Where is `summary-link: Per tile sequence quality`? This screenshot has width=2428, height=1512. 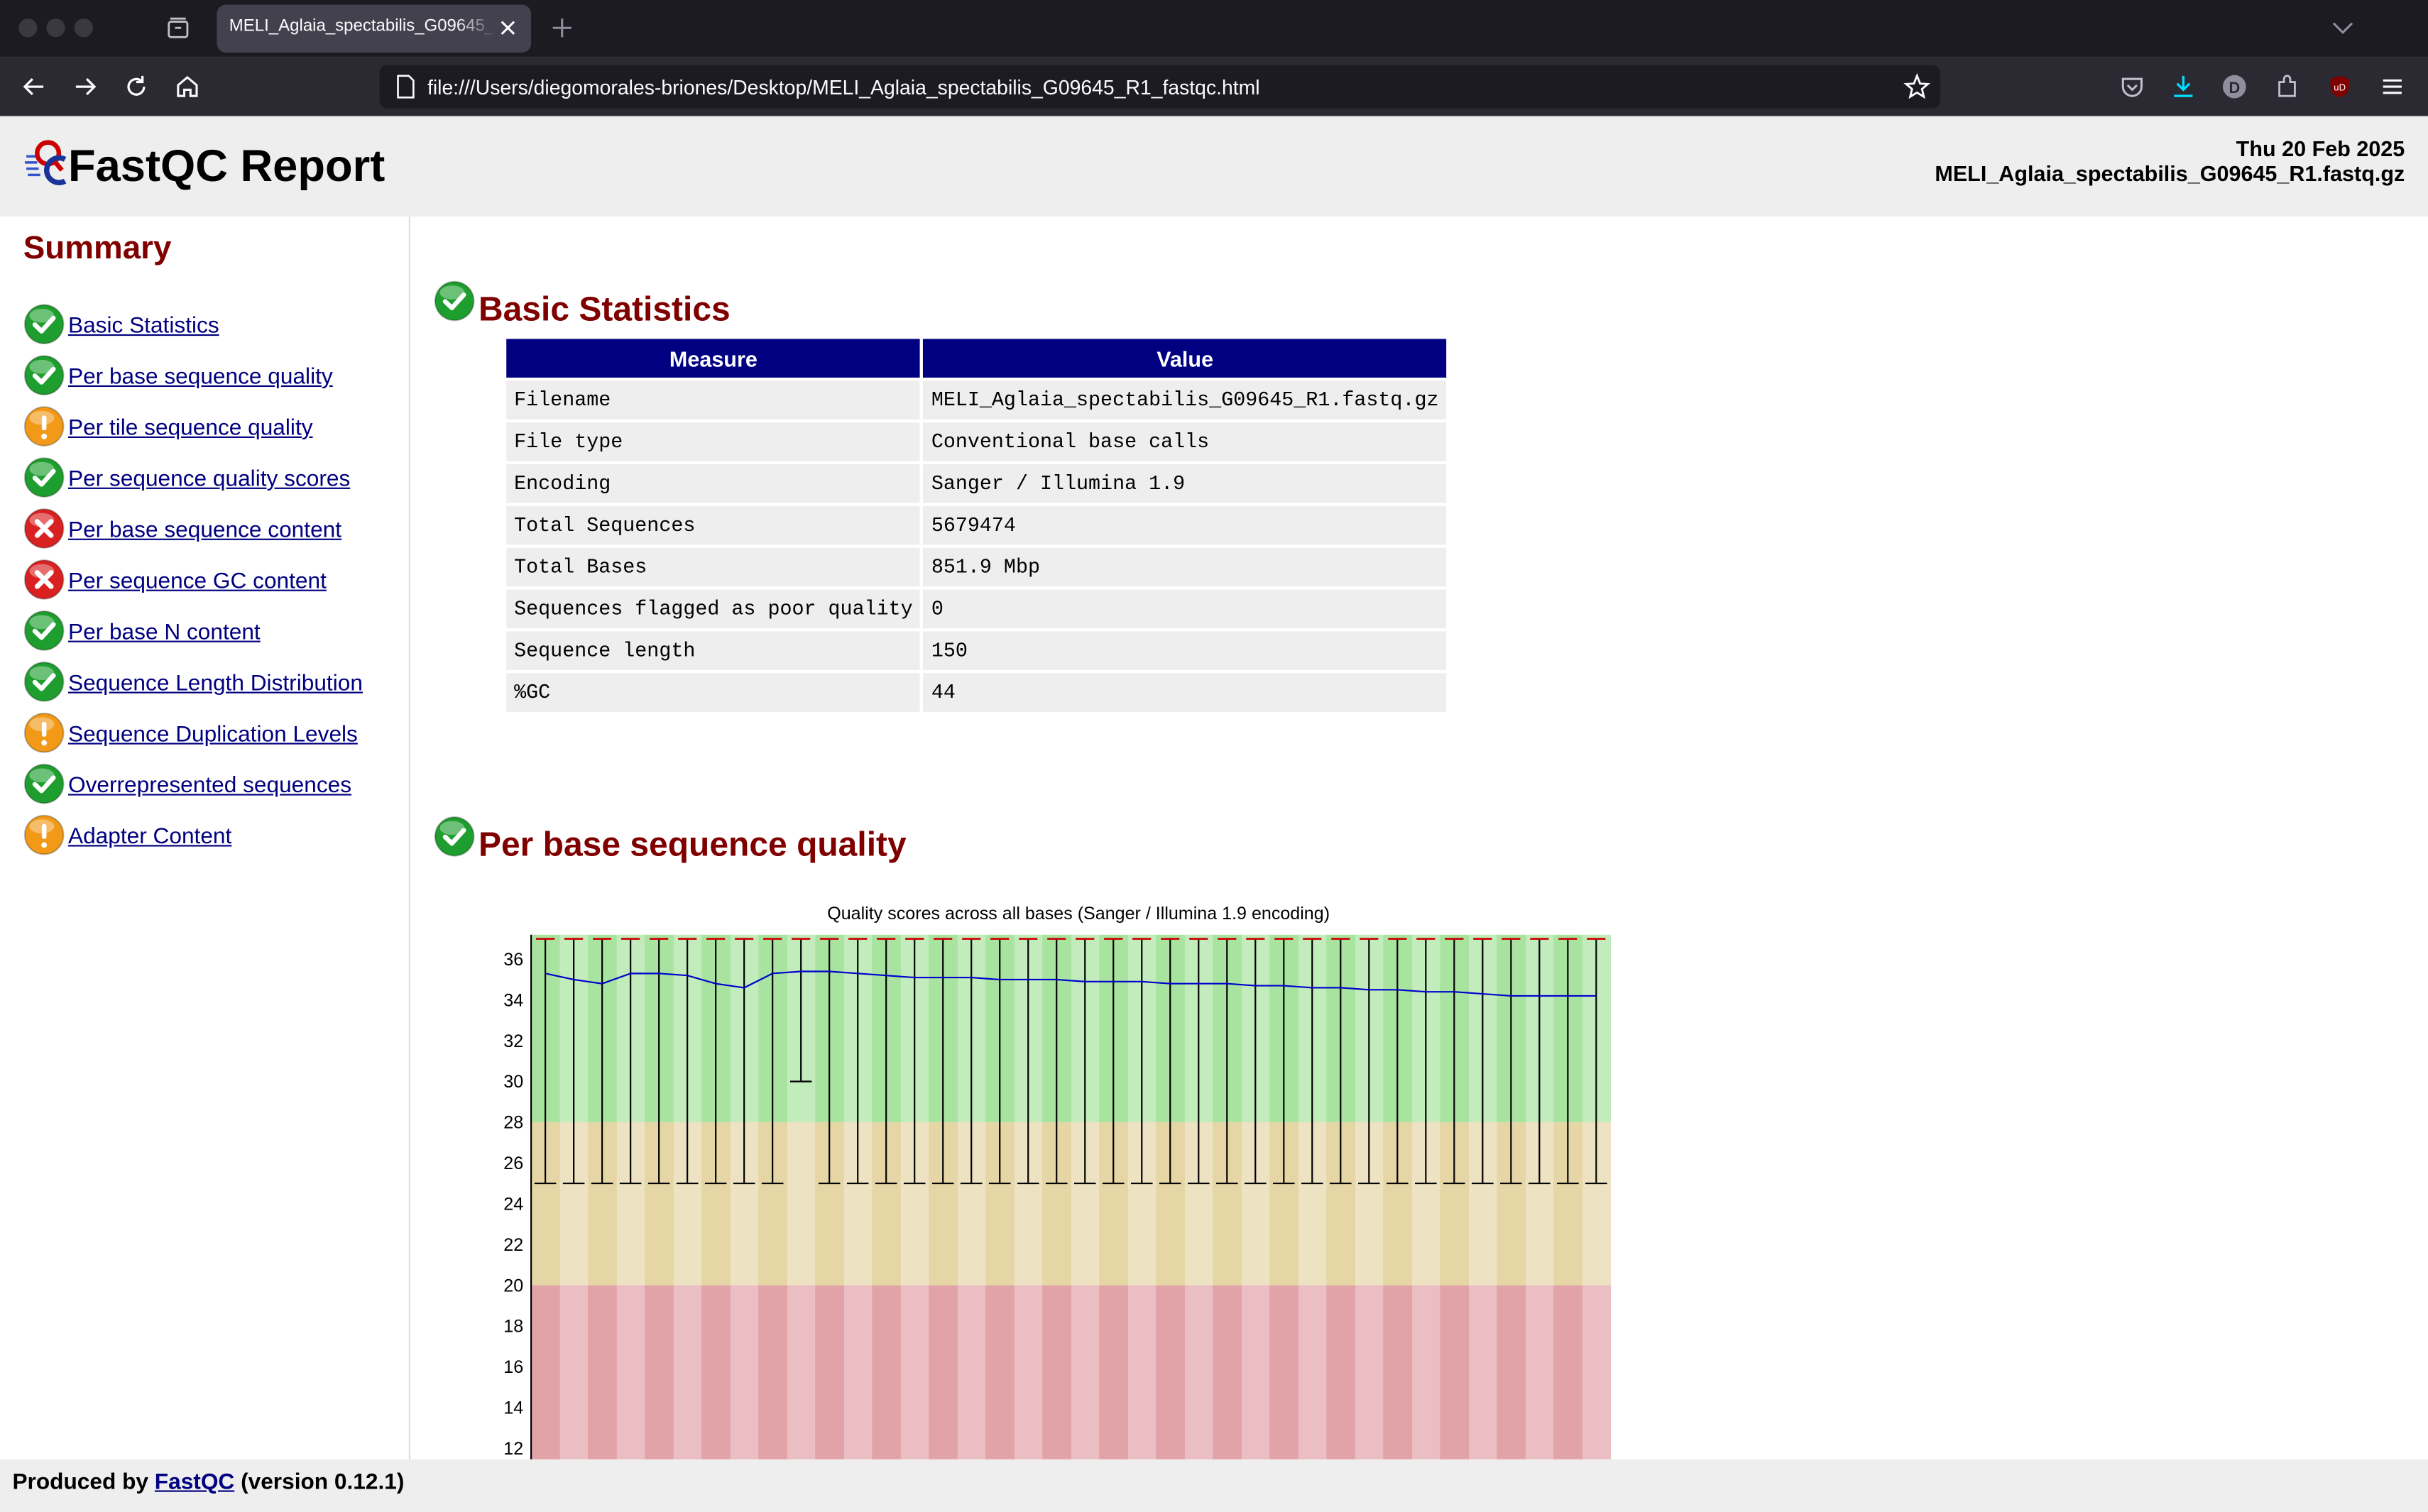
summary-link: Per tile sequence quality is located at coordinates (190, 429).